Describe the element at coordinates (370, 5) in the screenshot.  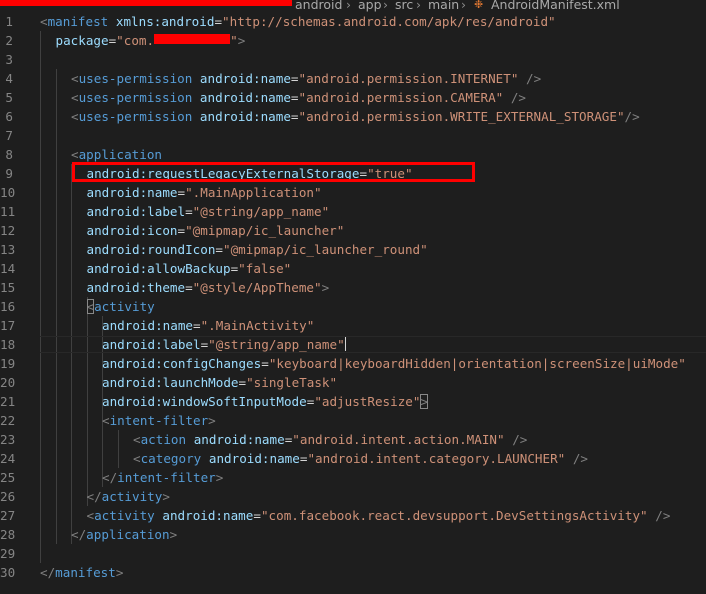
I see `breadcrumb-item-app: app` at that location.